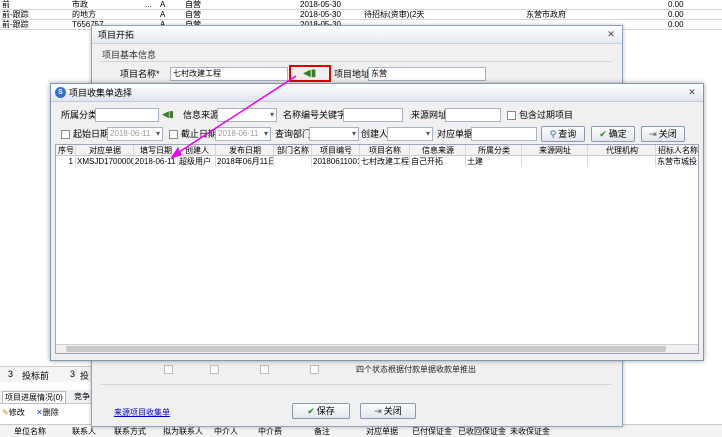  I want to click on arrow-head, so click(176, 153).